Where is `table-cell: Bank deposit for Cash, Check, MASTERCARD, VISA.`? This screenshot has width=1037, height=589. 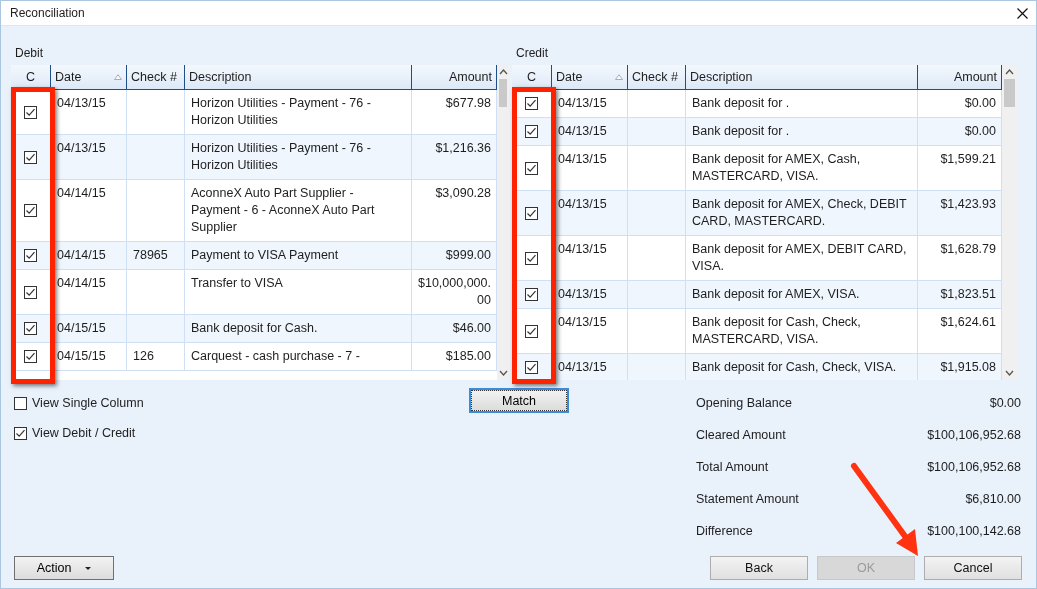 table-cell: Bank deposit for Cash, Check, MASTERCARD, VISA. is located at coordinates (802, 331).